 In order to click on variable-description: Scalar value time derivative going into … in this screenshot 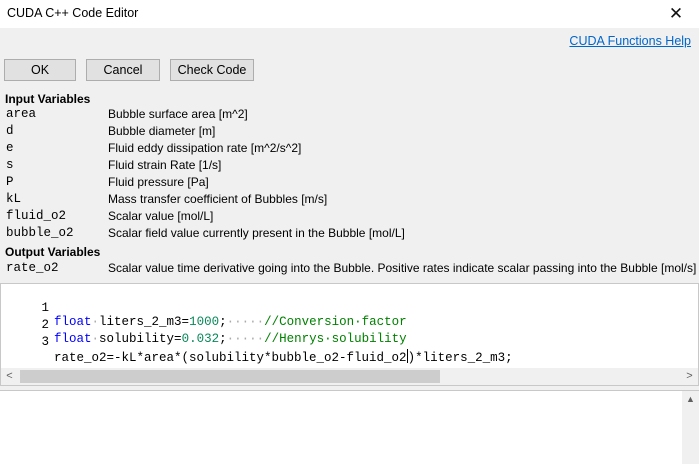, I will do `click(402, 268)`.